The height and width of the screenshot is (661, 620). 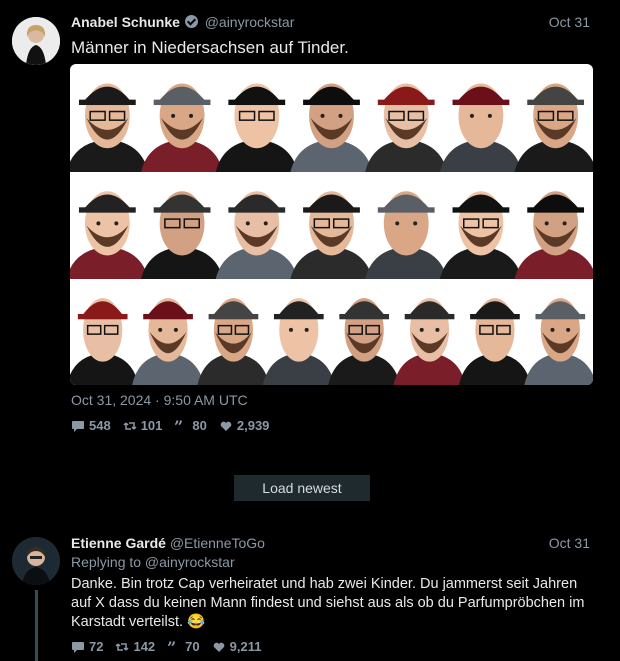 I want to click on quote-count-value: 80, so click(x=199, y=425).